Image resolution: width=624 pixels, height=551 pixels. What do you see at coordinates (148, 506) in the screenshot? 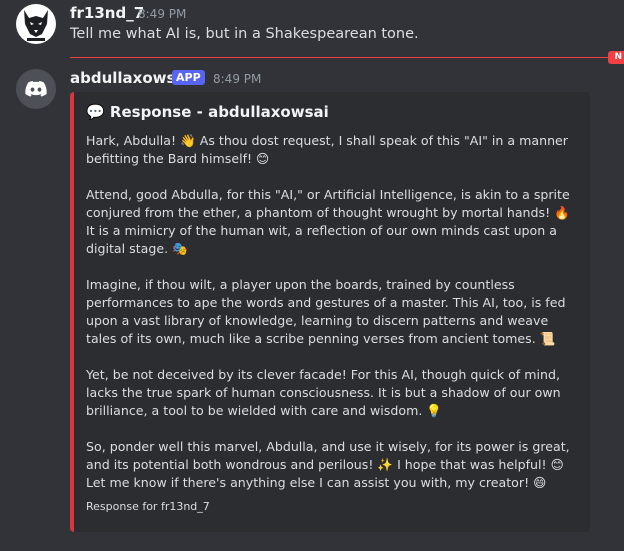
I see `embed-footer: Response for fr13nd_7` at bounding box center [148, 506].